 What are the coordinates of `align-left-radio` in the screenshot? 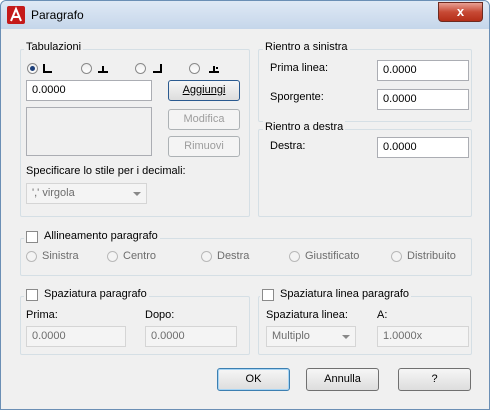 It's located at (31, 256).